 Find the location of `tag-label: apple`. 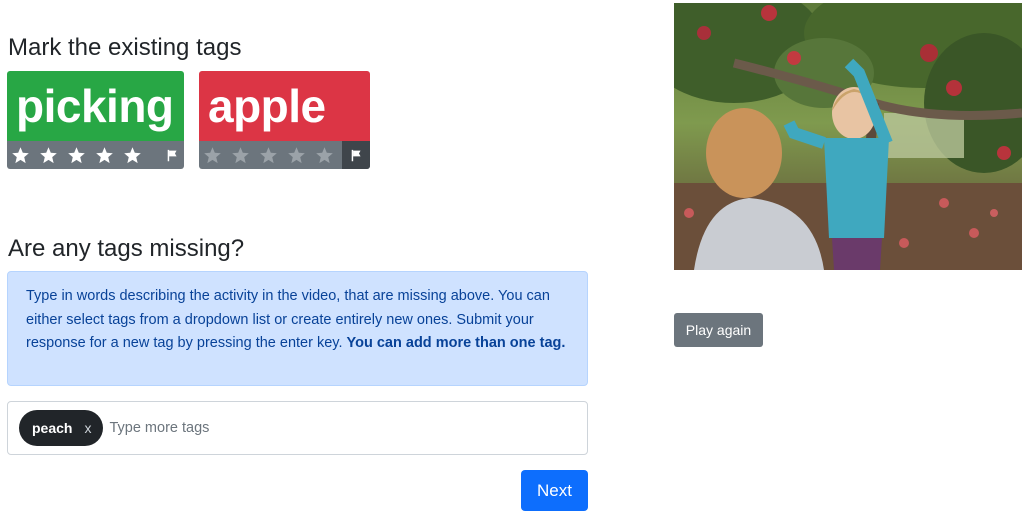

tag-label: apple is located at coordinates (284, 106).